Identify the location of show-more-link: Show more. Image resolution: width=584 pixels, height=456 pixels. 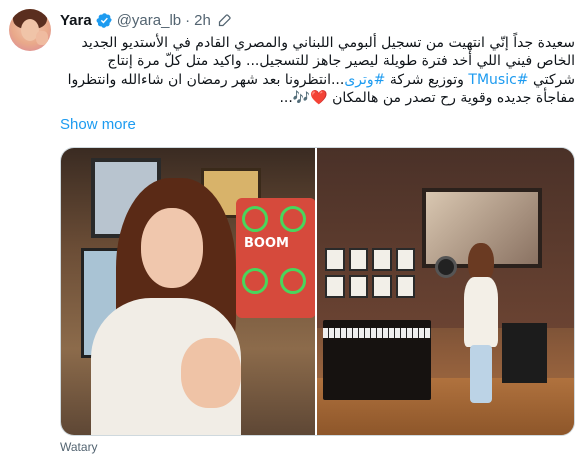
(98, 124).